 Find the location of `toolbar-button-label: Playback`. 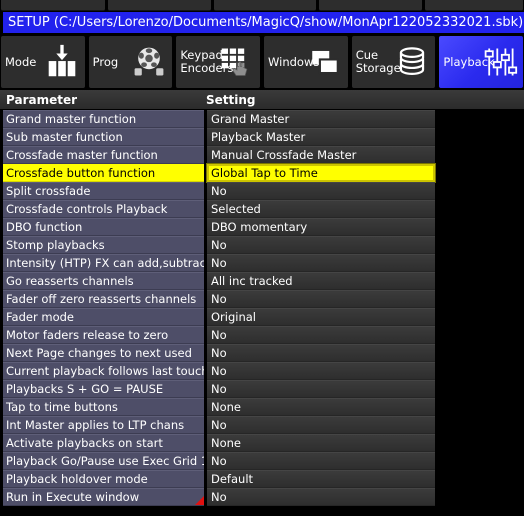

toolbar-button-label: Playback is located at coordinates (469, 61).